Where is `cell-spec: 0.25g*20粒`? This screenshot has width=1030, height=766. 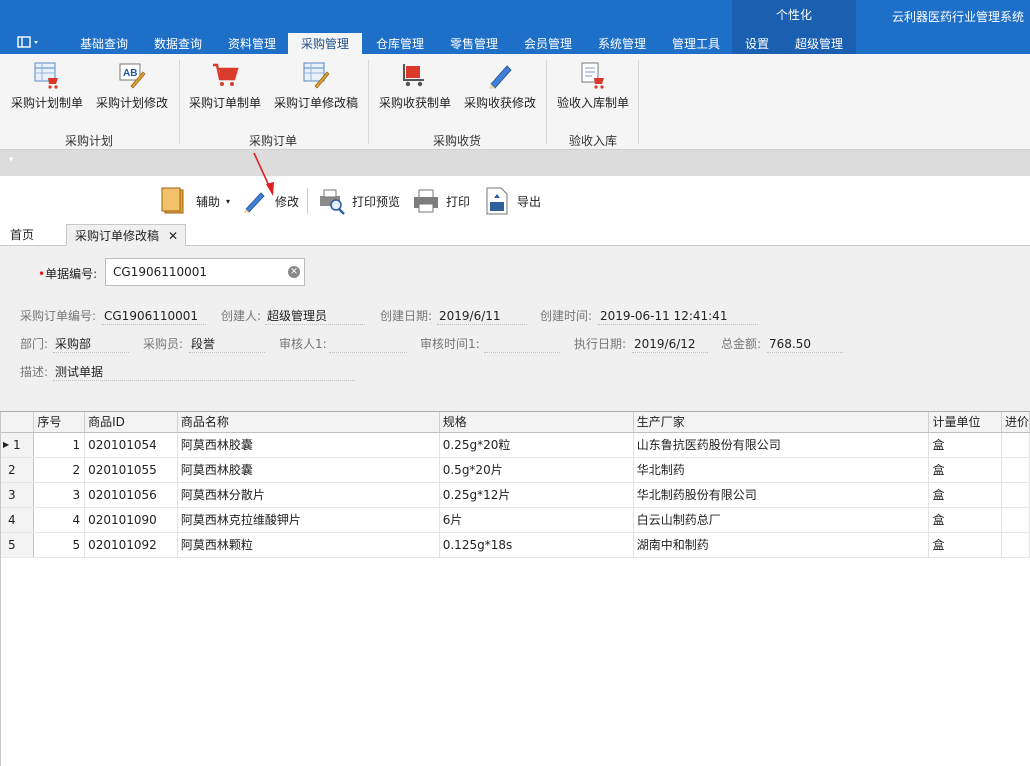 cell-spec: 0.25g*20粒 is located at coordinates (536, 445).